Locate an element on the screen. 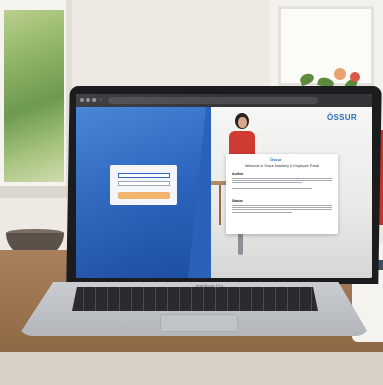 Image resolution: width=383 pixels, height=385 pixels. window-controls is located at coordinates (88, 100).